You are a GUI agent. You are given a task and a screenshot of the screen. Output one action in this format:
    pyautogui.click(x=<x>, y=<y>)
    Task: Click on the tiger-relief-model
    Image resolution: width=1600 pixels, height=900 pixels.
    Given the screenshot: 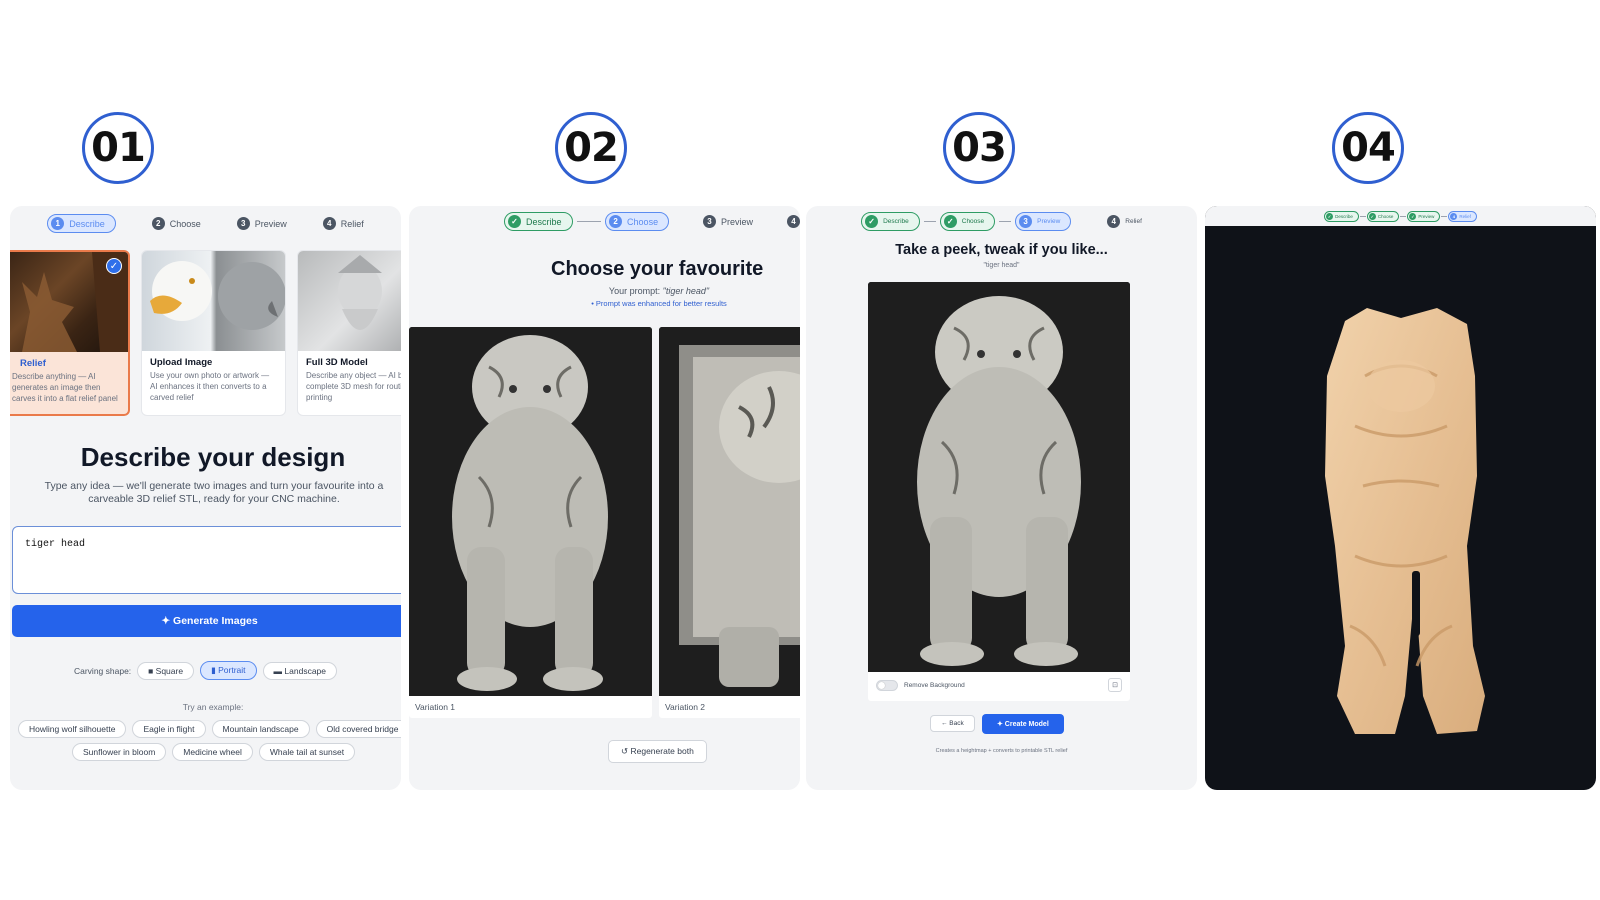 What is the action you would take?
    pyautogui.click(x=1405, y=521)
    